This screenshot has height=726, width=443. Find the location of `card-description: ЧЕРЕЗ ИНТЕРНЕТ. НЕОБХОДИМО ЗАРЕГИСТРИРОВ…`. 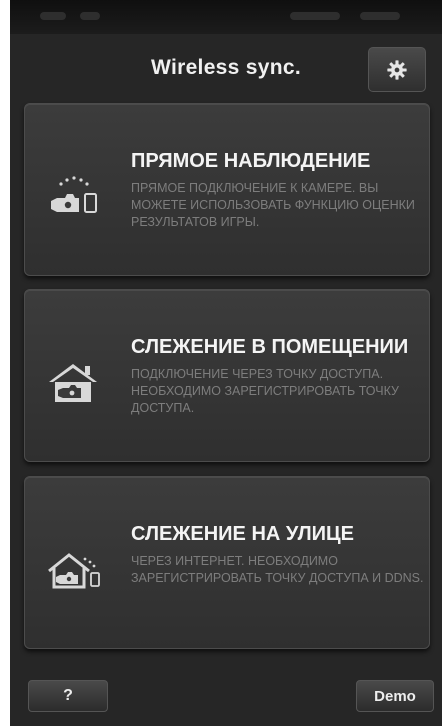

card-description: ЧЕРЕЗ ИНТЕРНЕТ. НЕОБХОДИМО ЗАРЕГИСТРИРОВ… is located at coordinates (277, 569).